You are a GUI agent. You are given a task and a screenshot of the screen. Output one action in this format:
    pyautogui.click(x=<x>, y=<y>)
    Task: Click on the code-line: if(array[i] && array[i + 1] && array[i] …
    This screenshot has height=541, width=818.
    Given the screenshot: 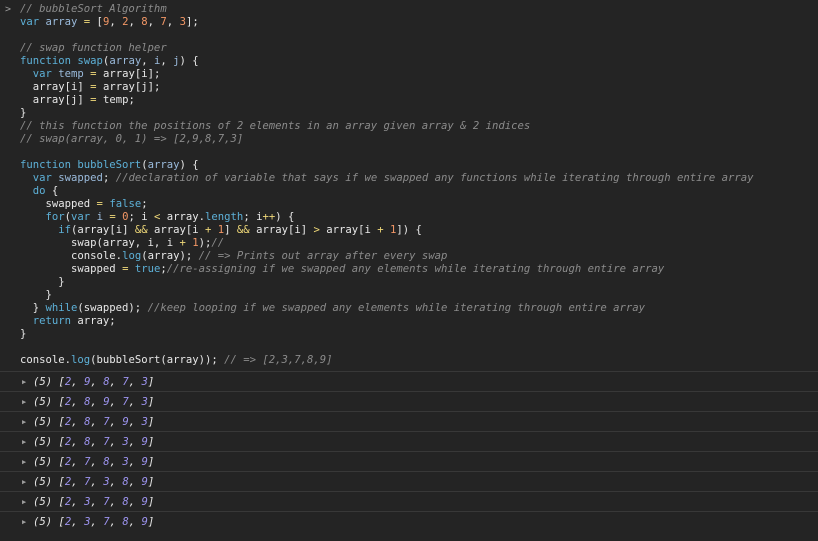 What is the action you would take?
    pyautogui.click(x=419, y=230)
    